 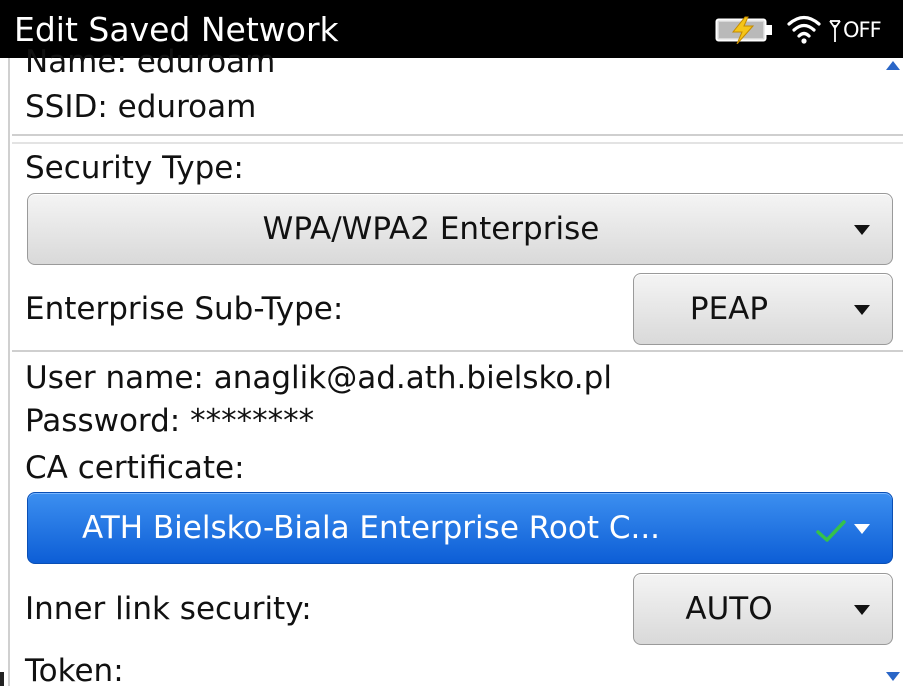 I want to click on signal-icon, so click(x=835, y=31).